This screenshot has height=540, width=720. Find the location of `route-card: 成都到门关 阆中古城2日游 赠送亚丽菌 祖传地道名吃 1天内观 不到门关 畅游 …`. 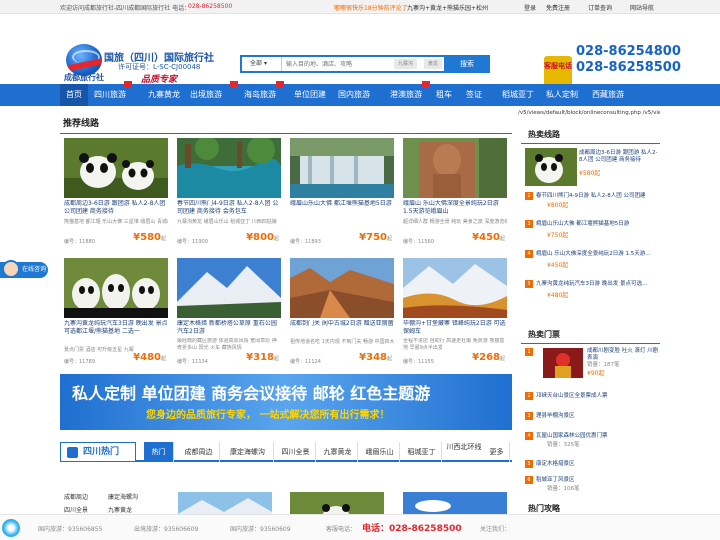

route-card: 成都到门关 阆中古城2日游 赠送亚丽菌 祖传地道名吃 1天内观 不到门关 畅游 … is located at coordinates (342, 315).